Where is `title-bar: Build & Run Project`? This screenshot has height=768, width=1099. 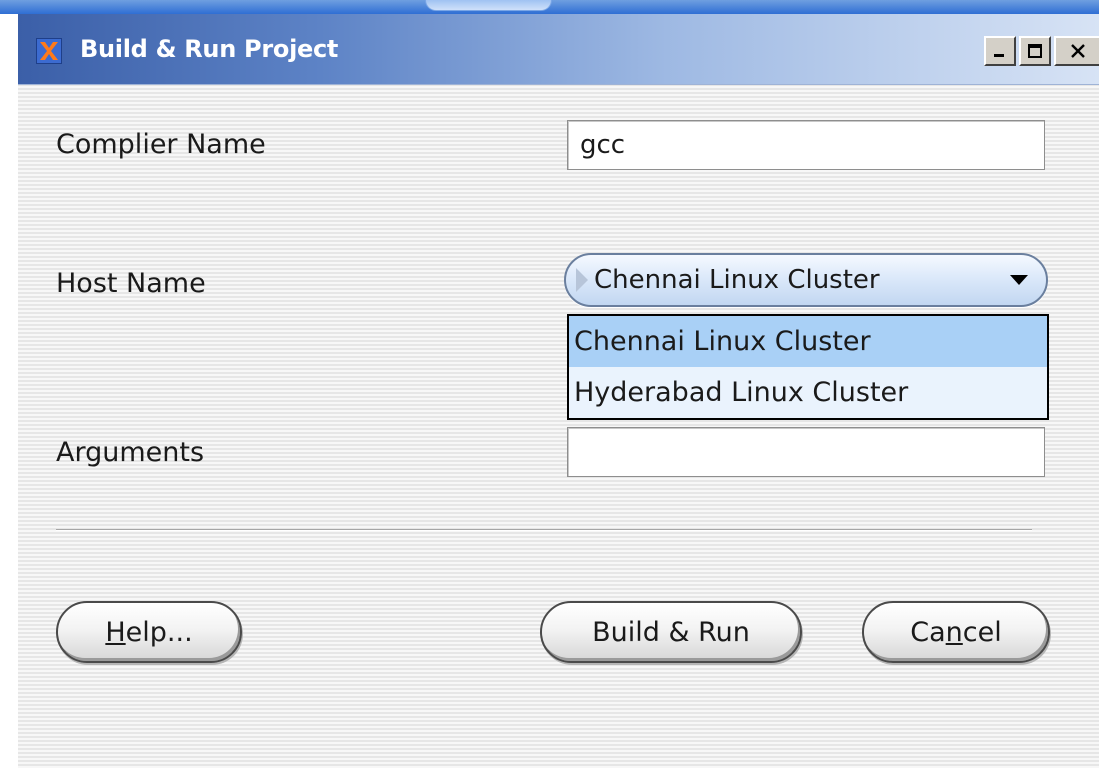
title-bar: Build & Run Project is located at coordinates (558, 49).